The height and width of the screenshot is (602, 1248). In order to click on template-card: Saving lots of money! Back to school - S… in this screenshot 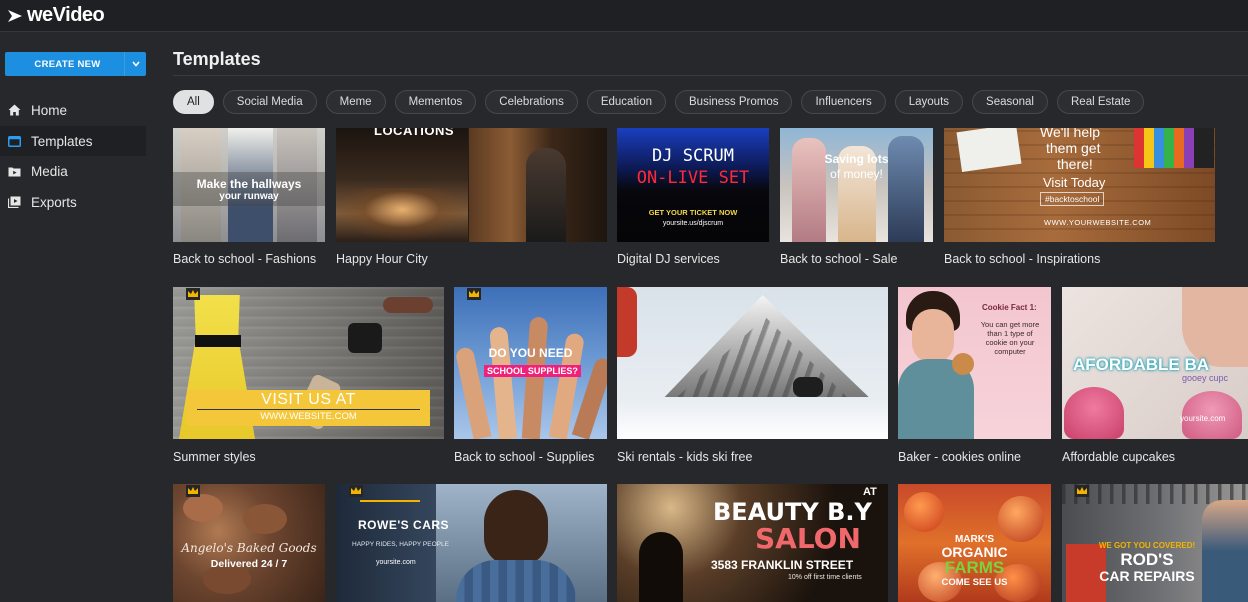, I will do `click(856, 198)`.